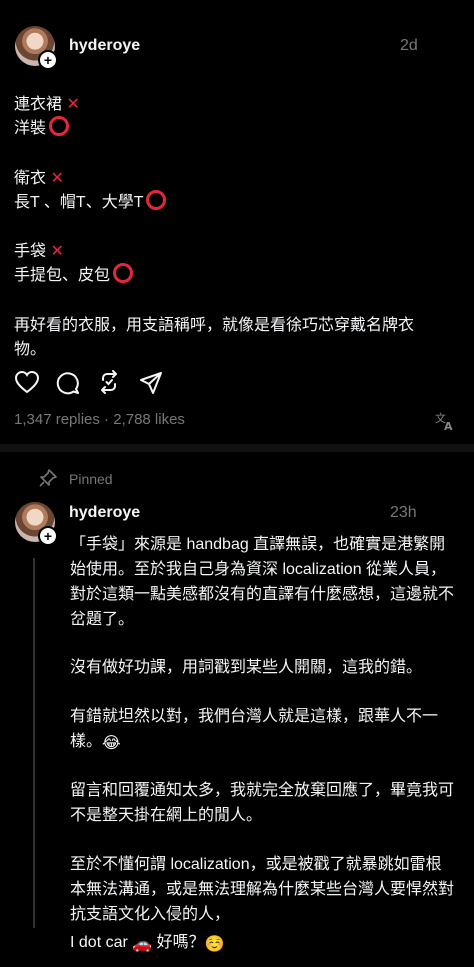 Image resolution: width=474 pixels, height=967 pixels. I want to click on reply-paragraph-6: I dot car 🚗 好嗎？☺️, so click(270, 943).